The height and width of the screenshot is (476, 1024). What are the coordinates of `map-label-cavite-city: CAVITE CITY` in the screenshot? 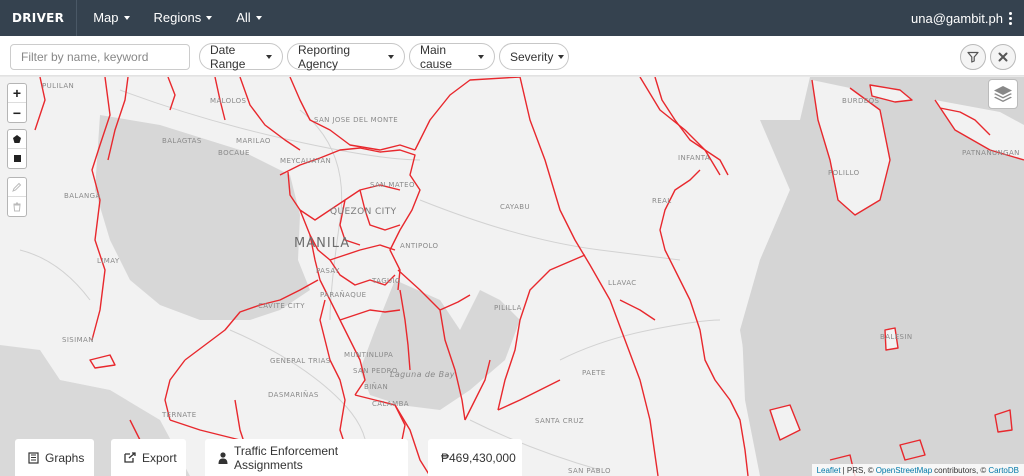 It's located at (281, 306).